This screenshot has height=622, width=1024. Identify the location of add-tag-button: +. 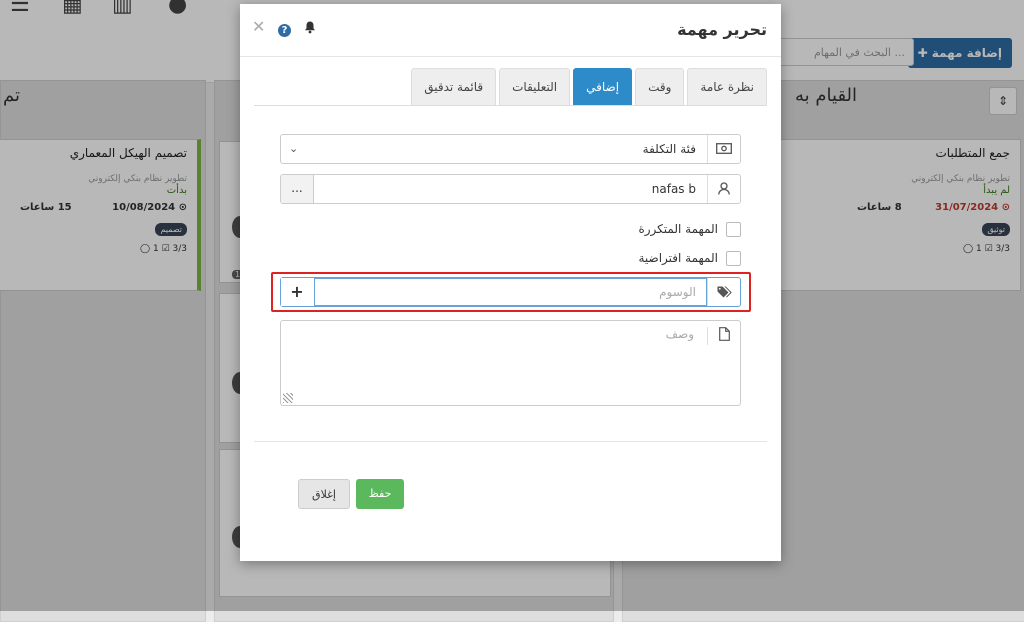
(297, 292).